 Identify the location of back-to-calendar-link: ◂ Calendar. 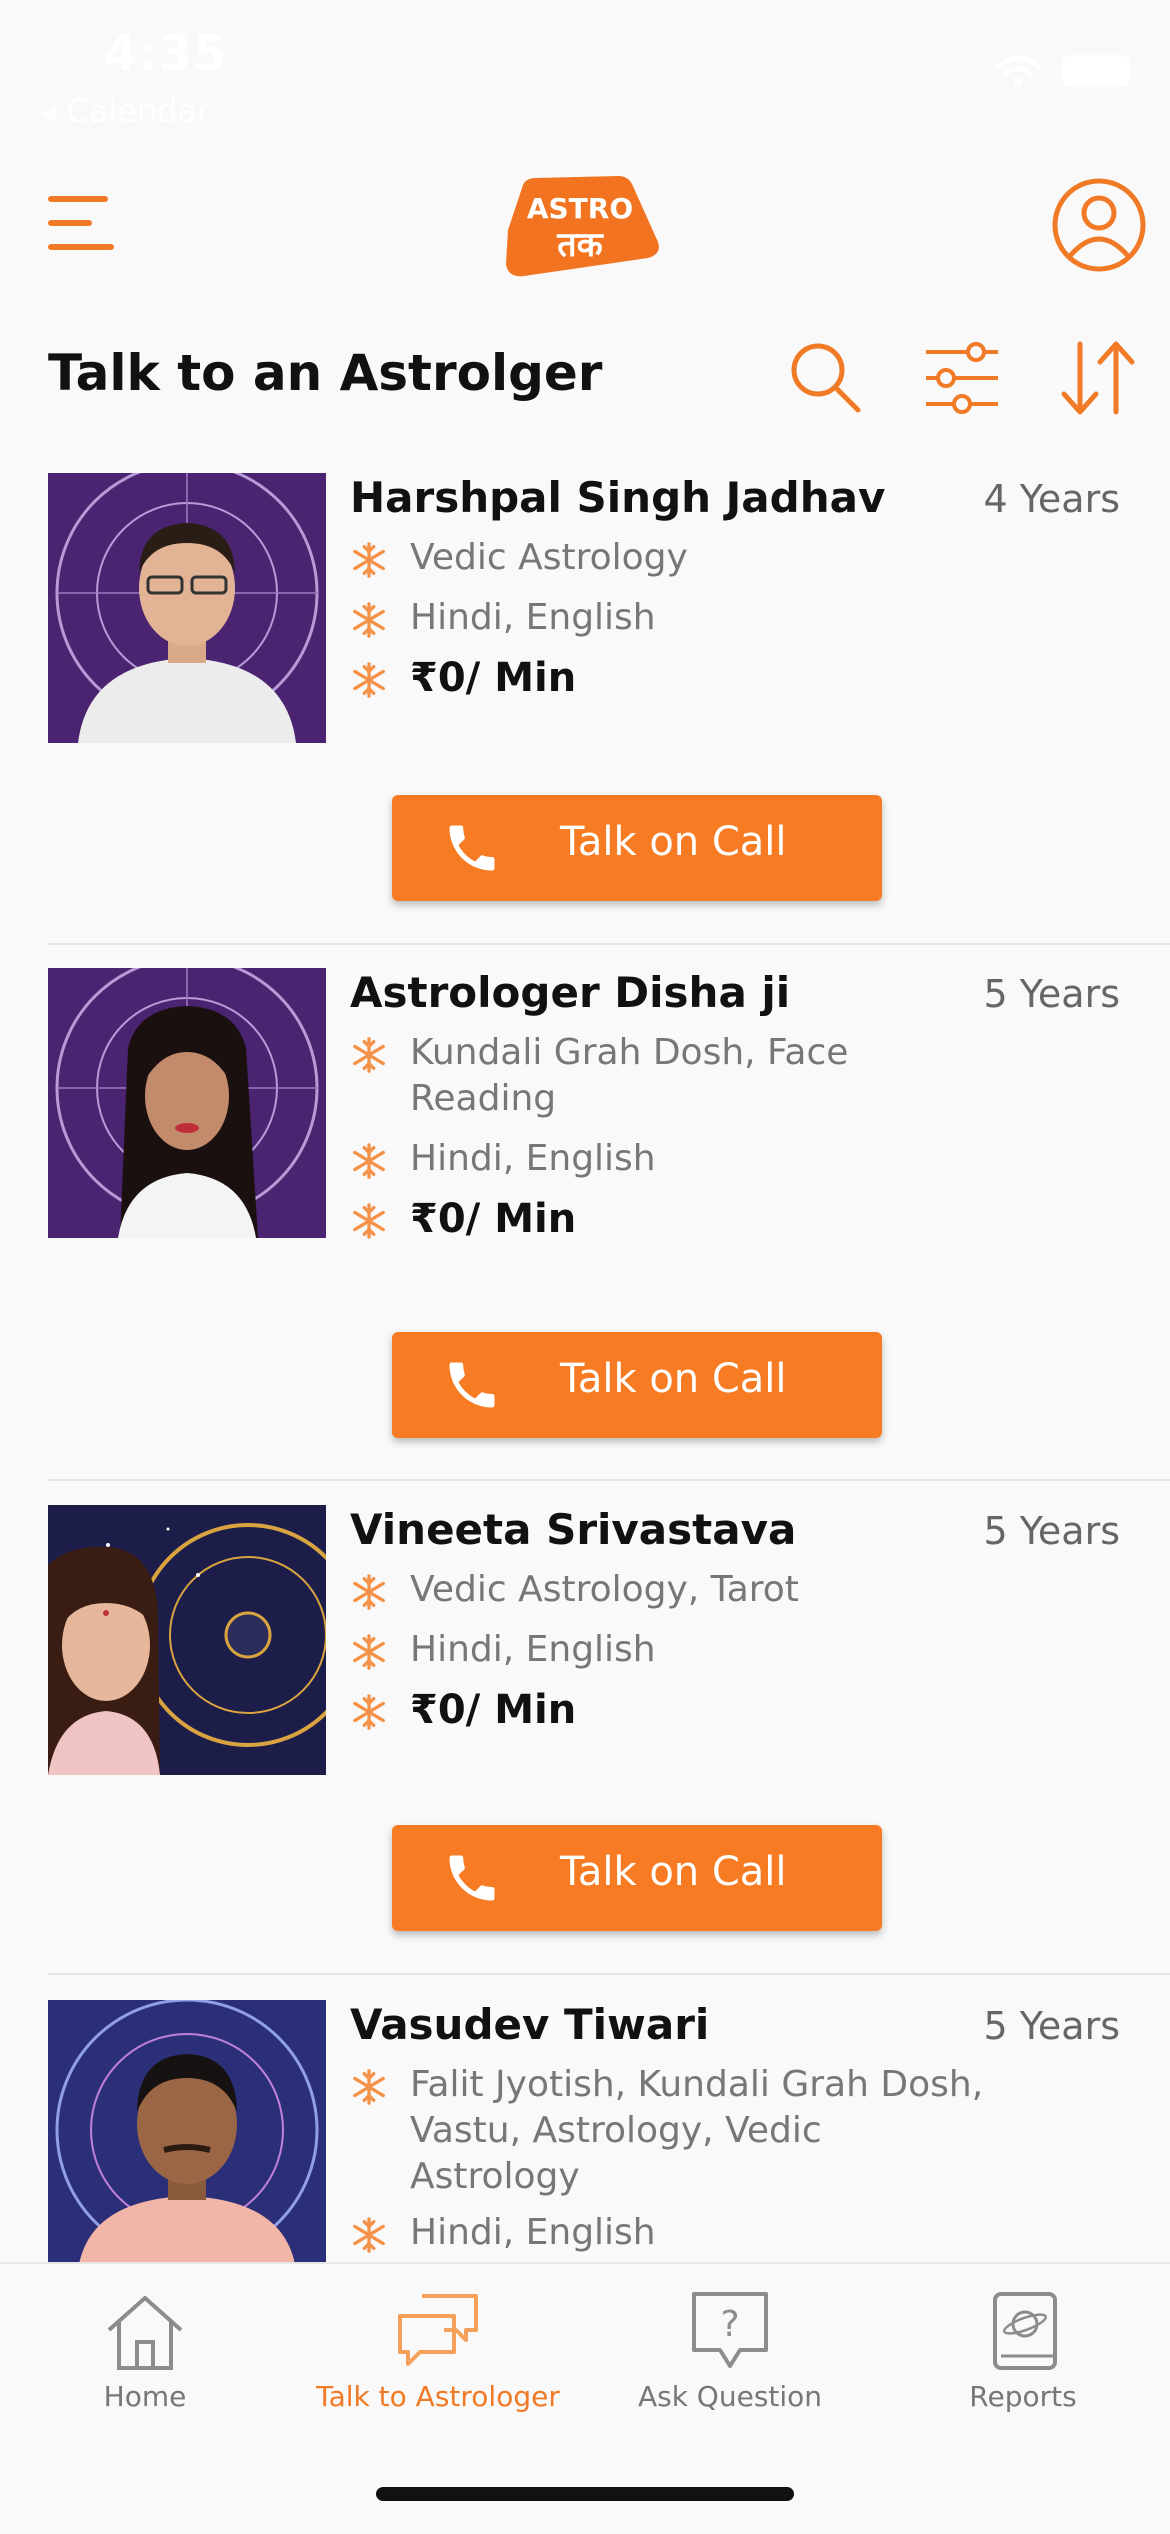
(125, 111).